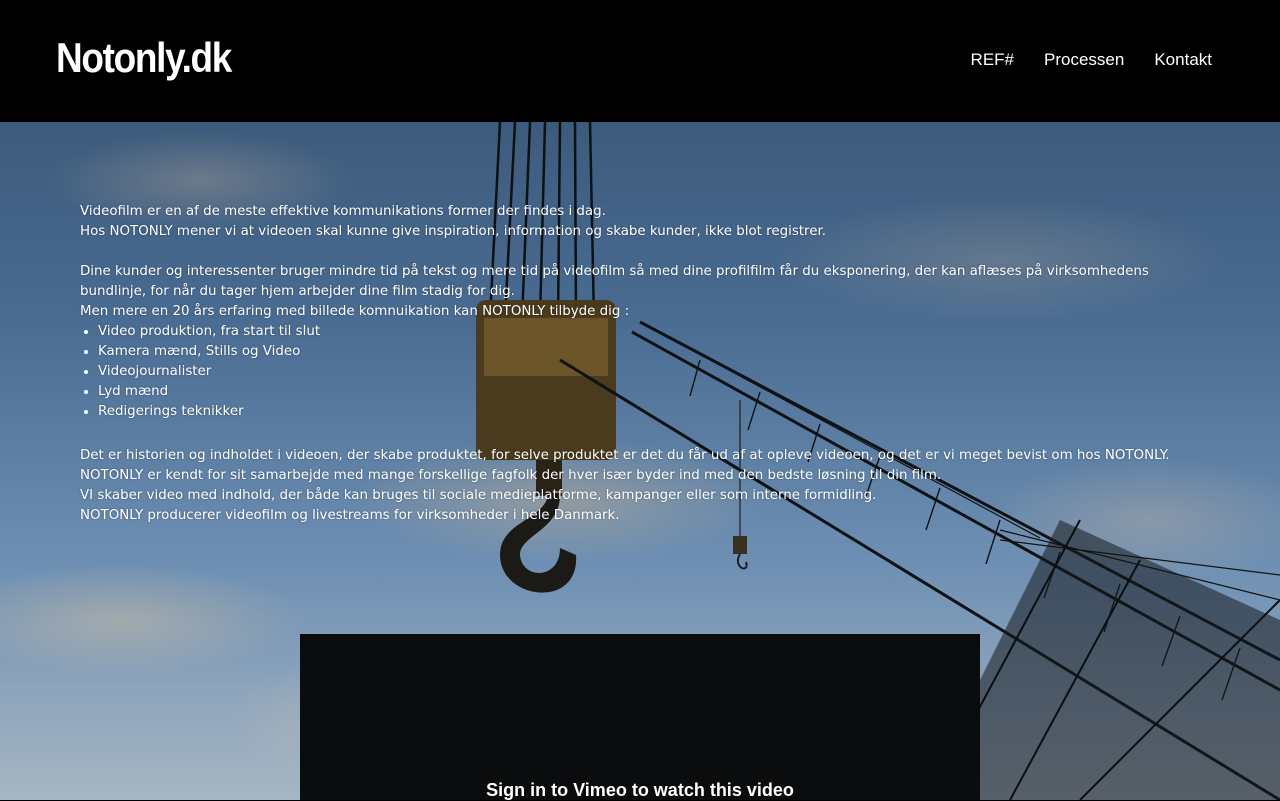 The width and height of the screenshot is (1280, 801). What do you see at coordinates (644, 352) in the screenshot?
I see `services-list-item: Kamera mænd, Stills og Video` at bounding box center [644, 352].